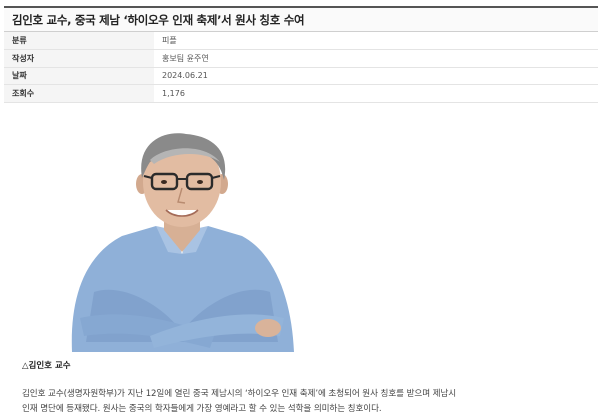  I want to click on article-title-bar: 김인호 교수, 중국 제남 ‘하이오우 인재 축제’서 원사 칭호 수여, so click(301, 19).